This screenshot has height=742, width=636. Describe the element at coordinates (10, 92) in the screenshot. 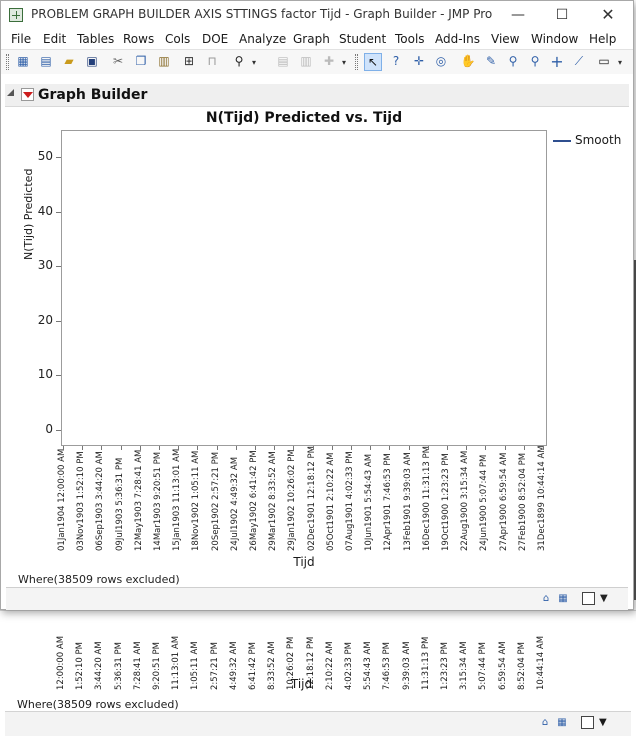

I see `disclosure-triangle-icon` at that location.